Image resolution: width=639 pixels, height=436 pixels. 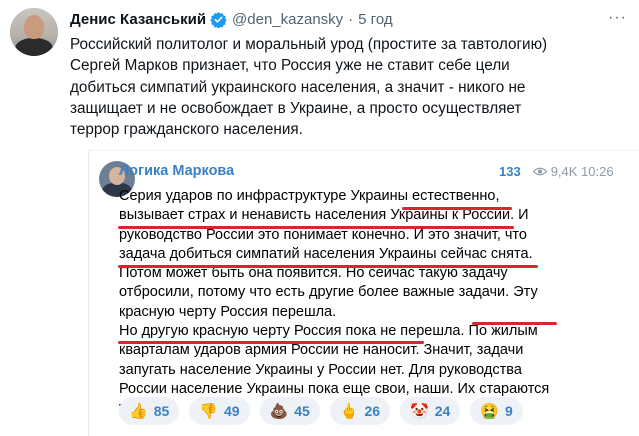 What do you see at coordinates (138, 411) in the screenshot?
I see `thumbs-up-icon: 👍` at bounding box center [138, 411].